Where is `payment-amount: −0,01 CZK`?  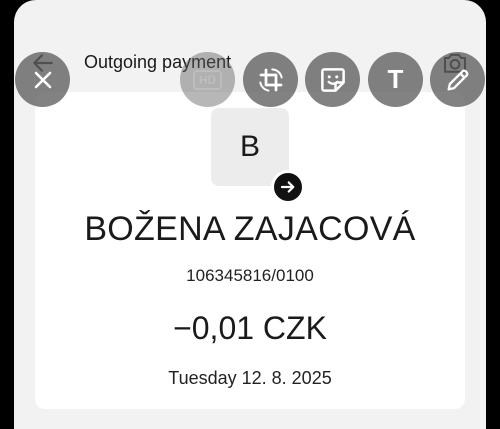
payment-amount: −0,01 CZK is located at coordinates (250, 328).